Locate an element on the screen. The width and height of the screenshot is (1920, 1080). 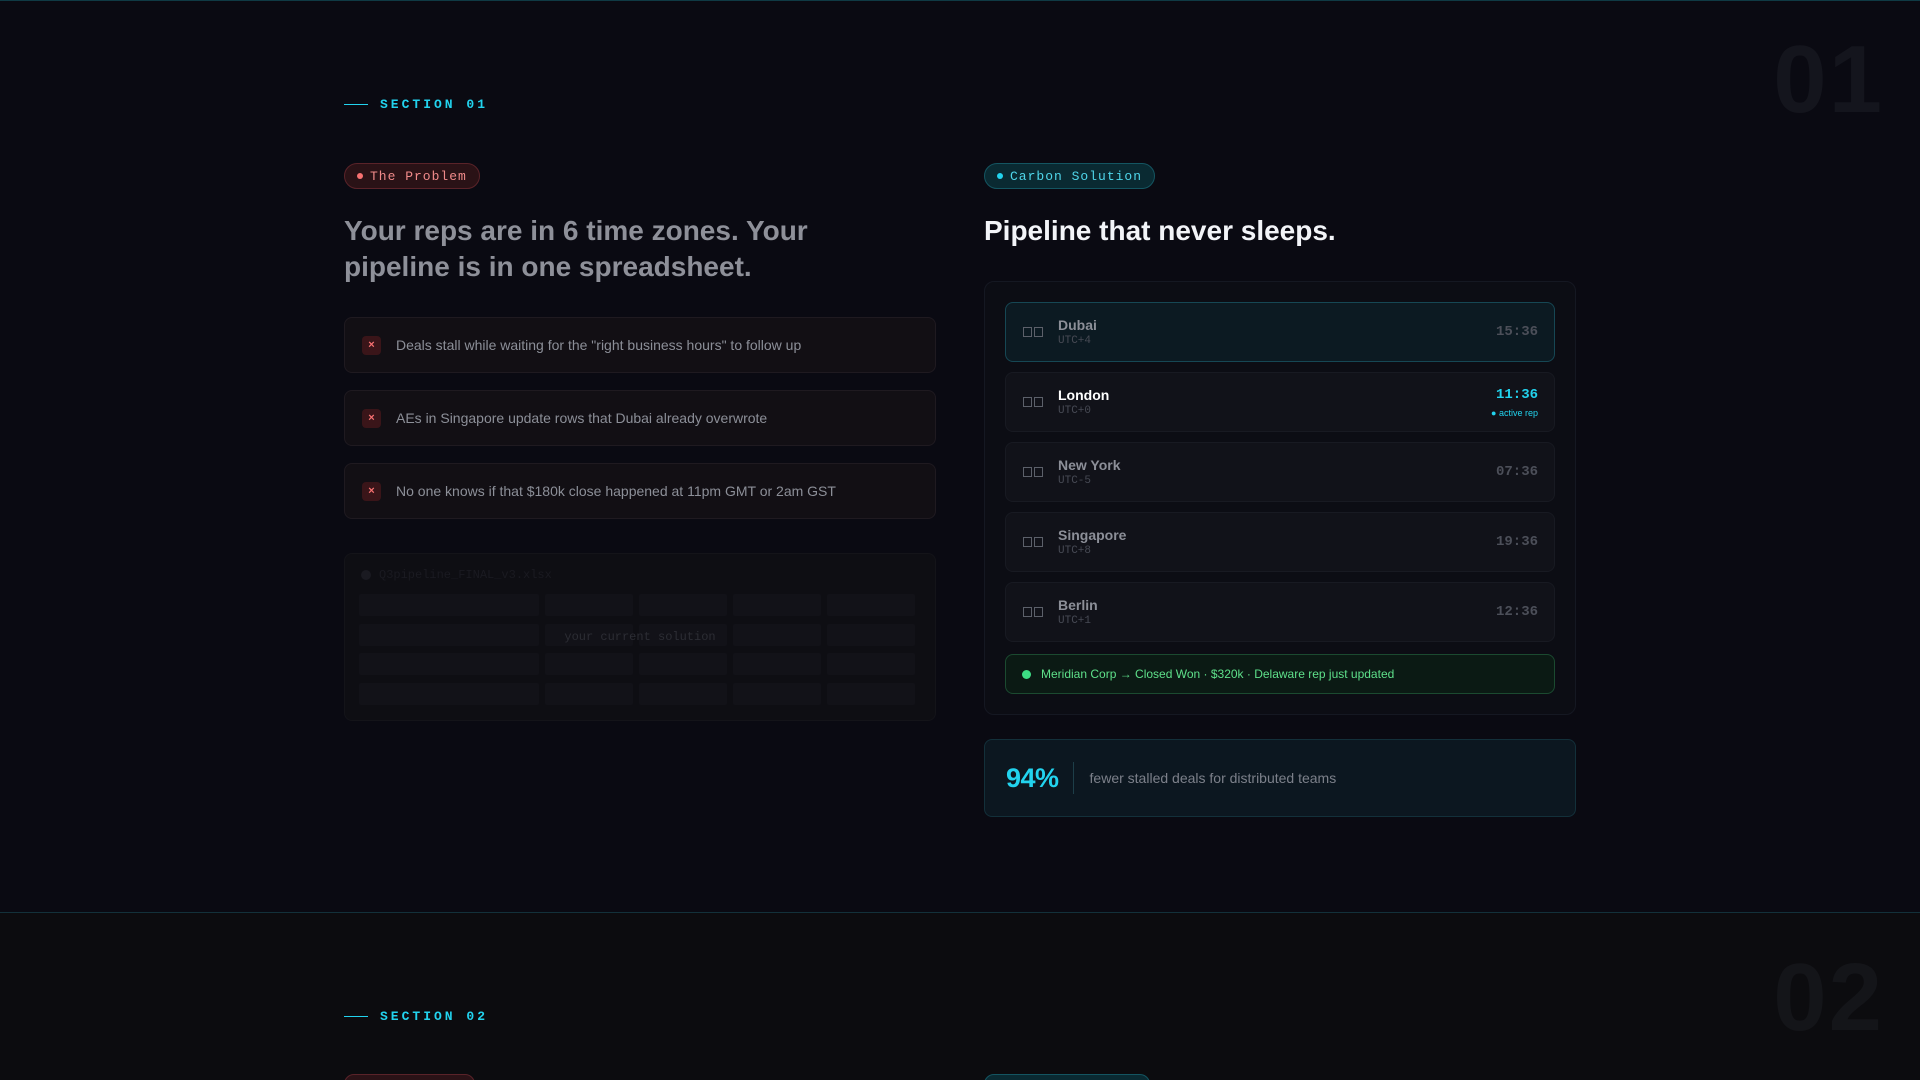
spreadsheet-caption: your current solution is located at coordinates (640, 637).